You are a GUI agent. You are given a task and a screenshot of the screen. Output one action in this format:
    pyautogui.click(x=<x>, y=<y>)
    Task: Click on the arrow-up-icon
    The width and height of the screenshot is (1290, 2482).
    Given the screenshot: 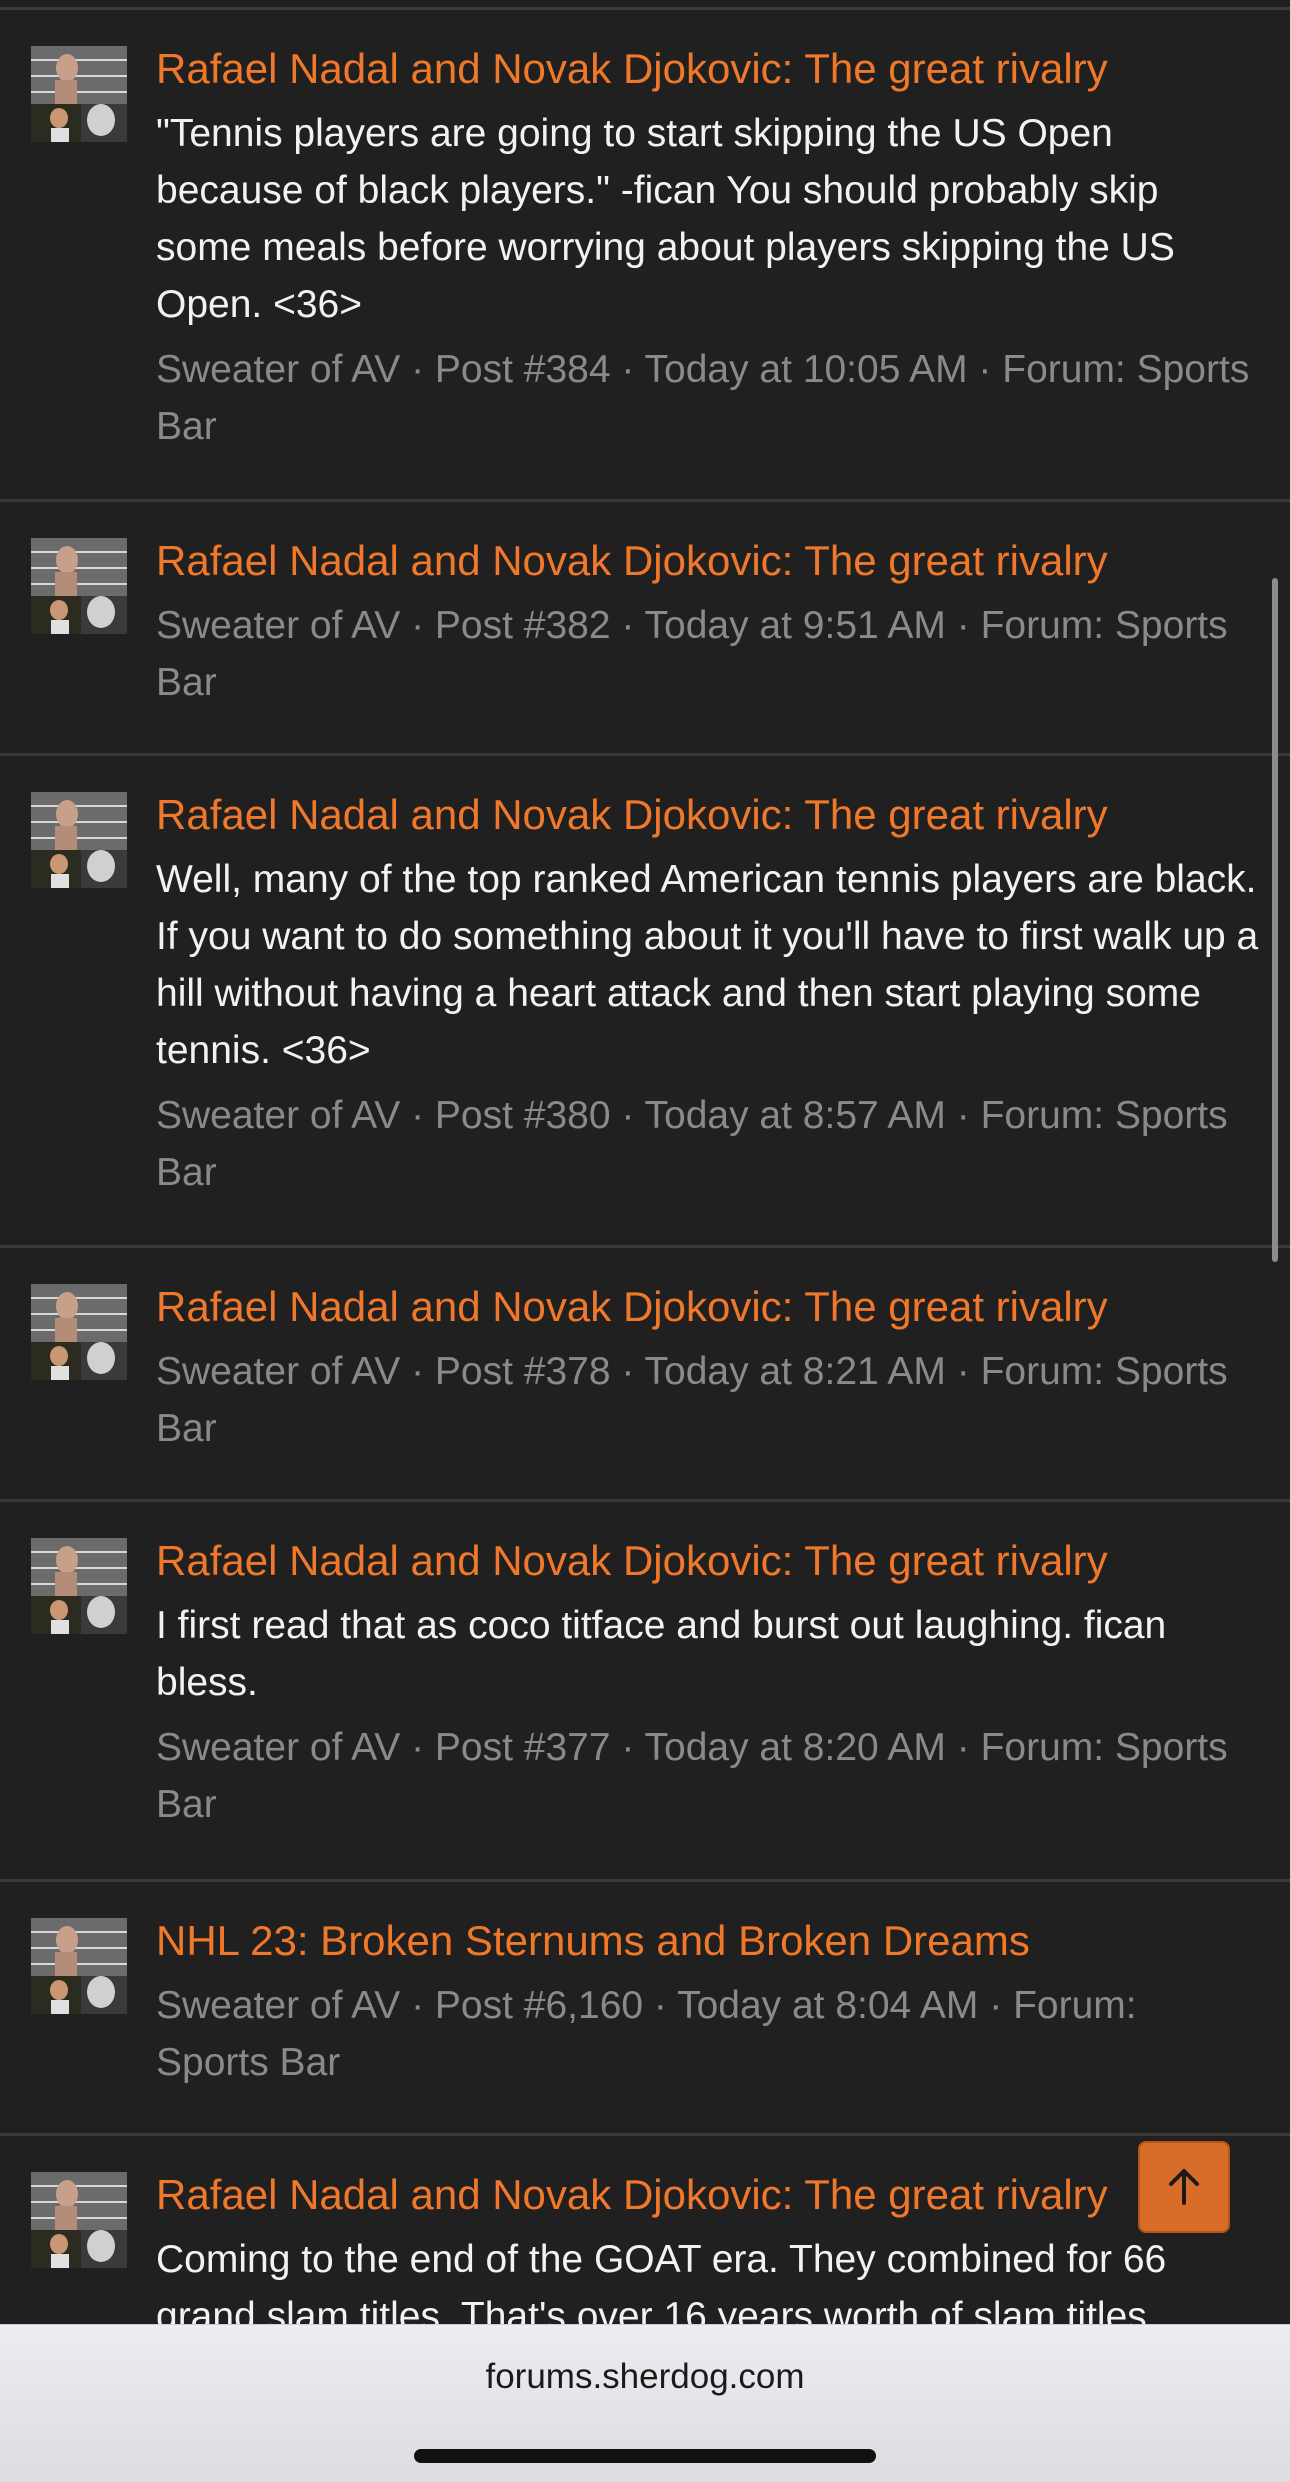 What is the action you would take?
    pyautogui.click(x=1184, y=2187)
    